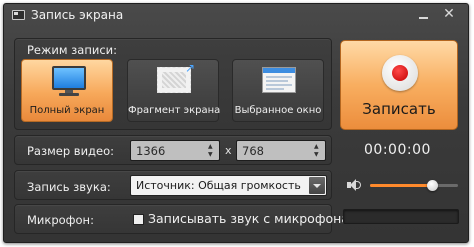 The image size is (474, 247). Describe the element at coordinates (218, 185) in the screenshot. I see `sound-source-value: Источник: Общая громкость` at that location.